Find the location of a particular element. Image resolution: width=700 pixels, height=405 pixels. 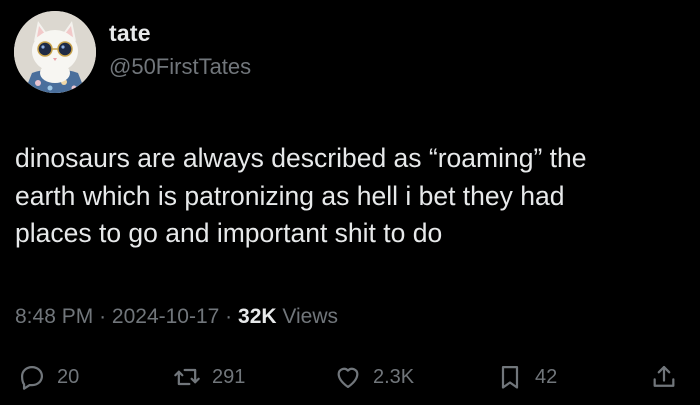

tweet-time: 8:48 PM is located at coordinates (54, 316).